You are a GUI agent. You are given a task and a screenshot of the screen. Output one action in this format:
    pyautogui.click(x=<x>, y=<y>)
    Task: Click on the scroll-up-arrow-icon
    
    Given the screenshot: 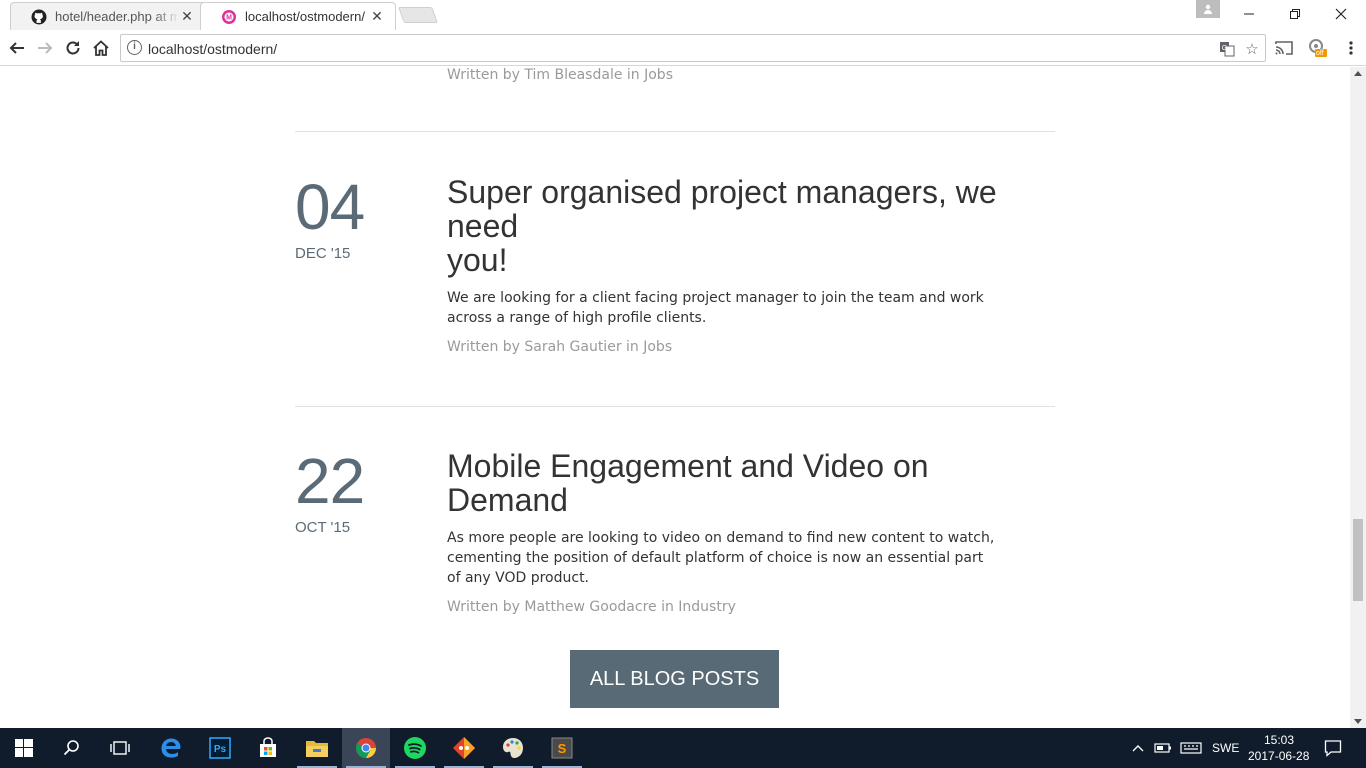 What is the action you would take?
    pyautogui.click(x=1358, y=73)
    